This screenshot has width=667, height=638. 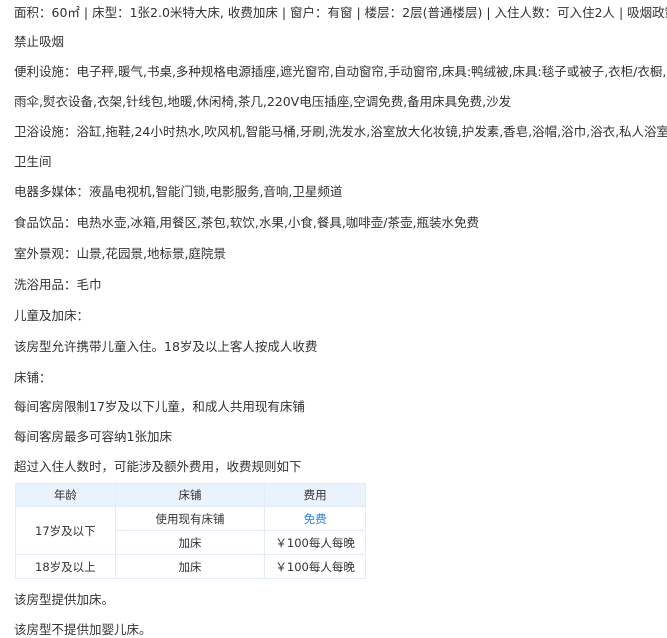 I want to click on room-summary-line2: 禁止吸烟, so click(x=39, y=41).